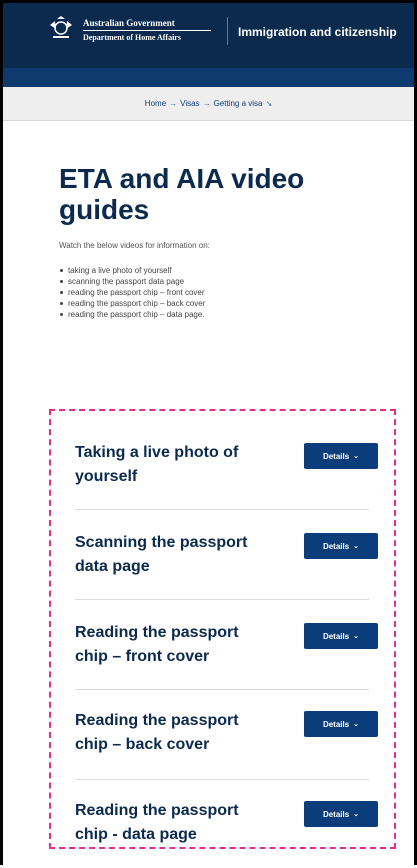 Image resolution: width=417 pixels, height=868 pixels. What do you see at coordinates (132, 281) in the screenshot?
I see `list-item: scanning the passport data page` at bounding box center [132, 281].